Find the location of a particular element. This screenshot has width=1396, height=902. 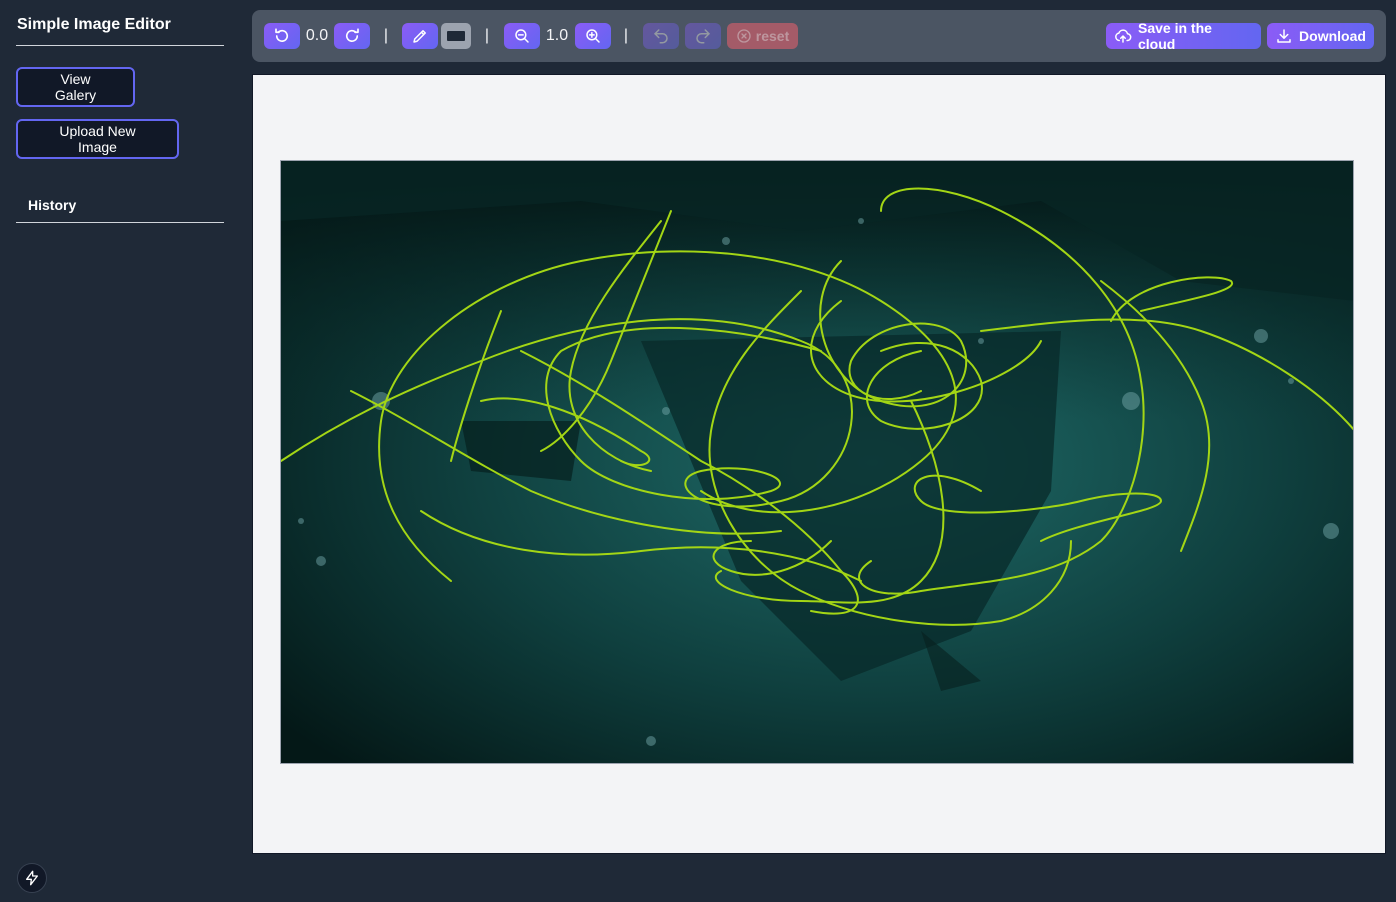

cloud-upload-icon is located at coordinates (1123, 36).